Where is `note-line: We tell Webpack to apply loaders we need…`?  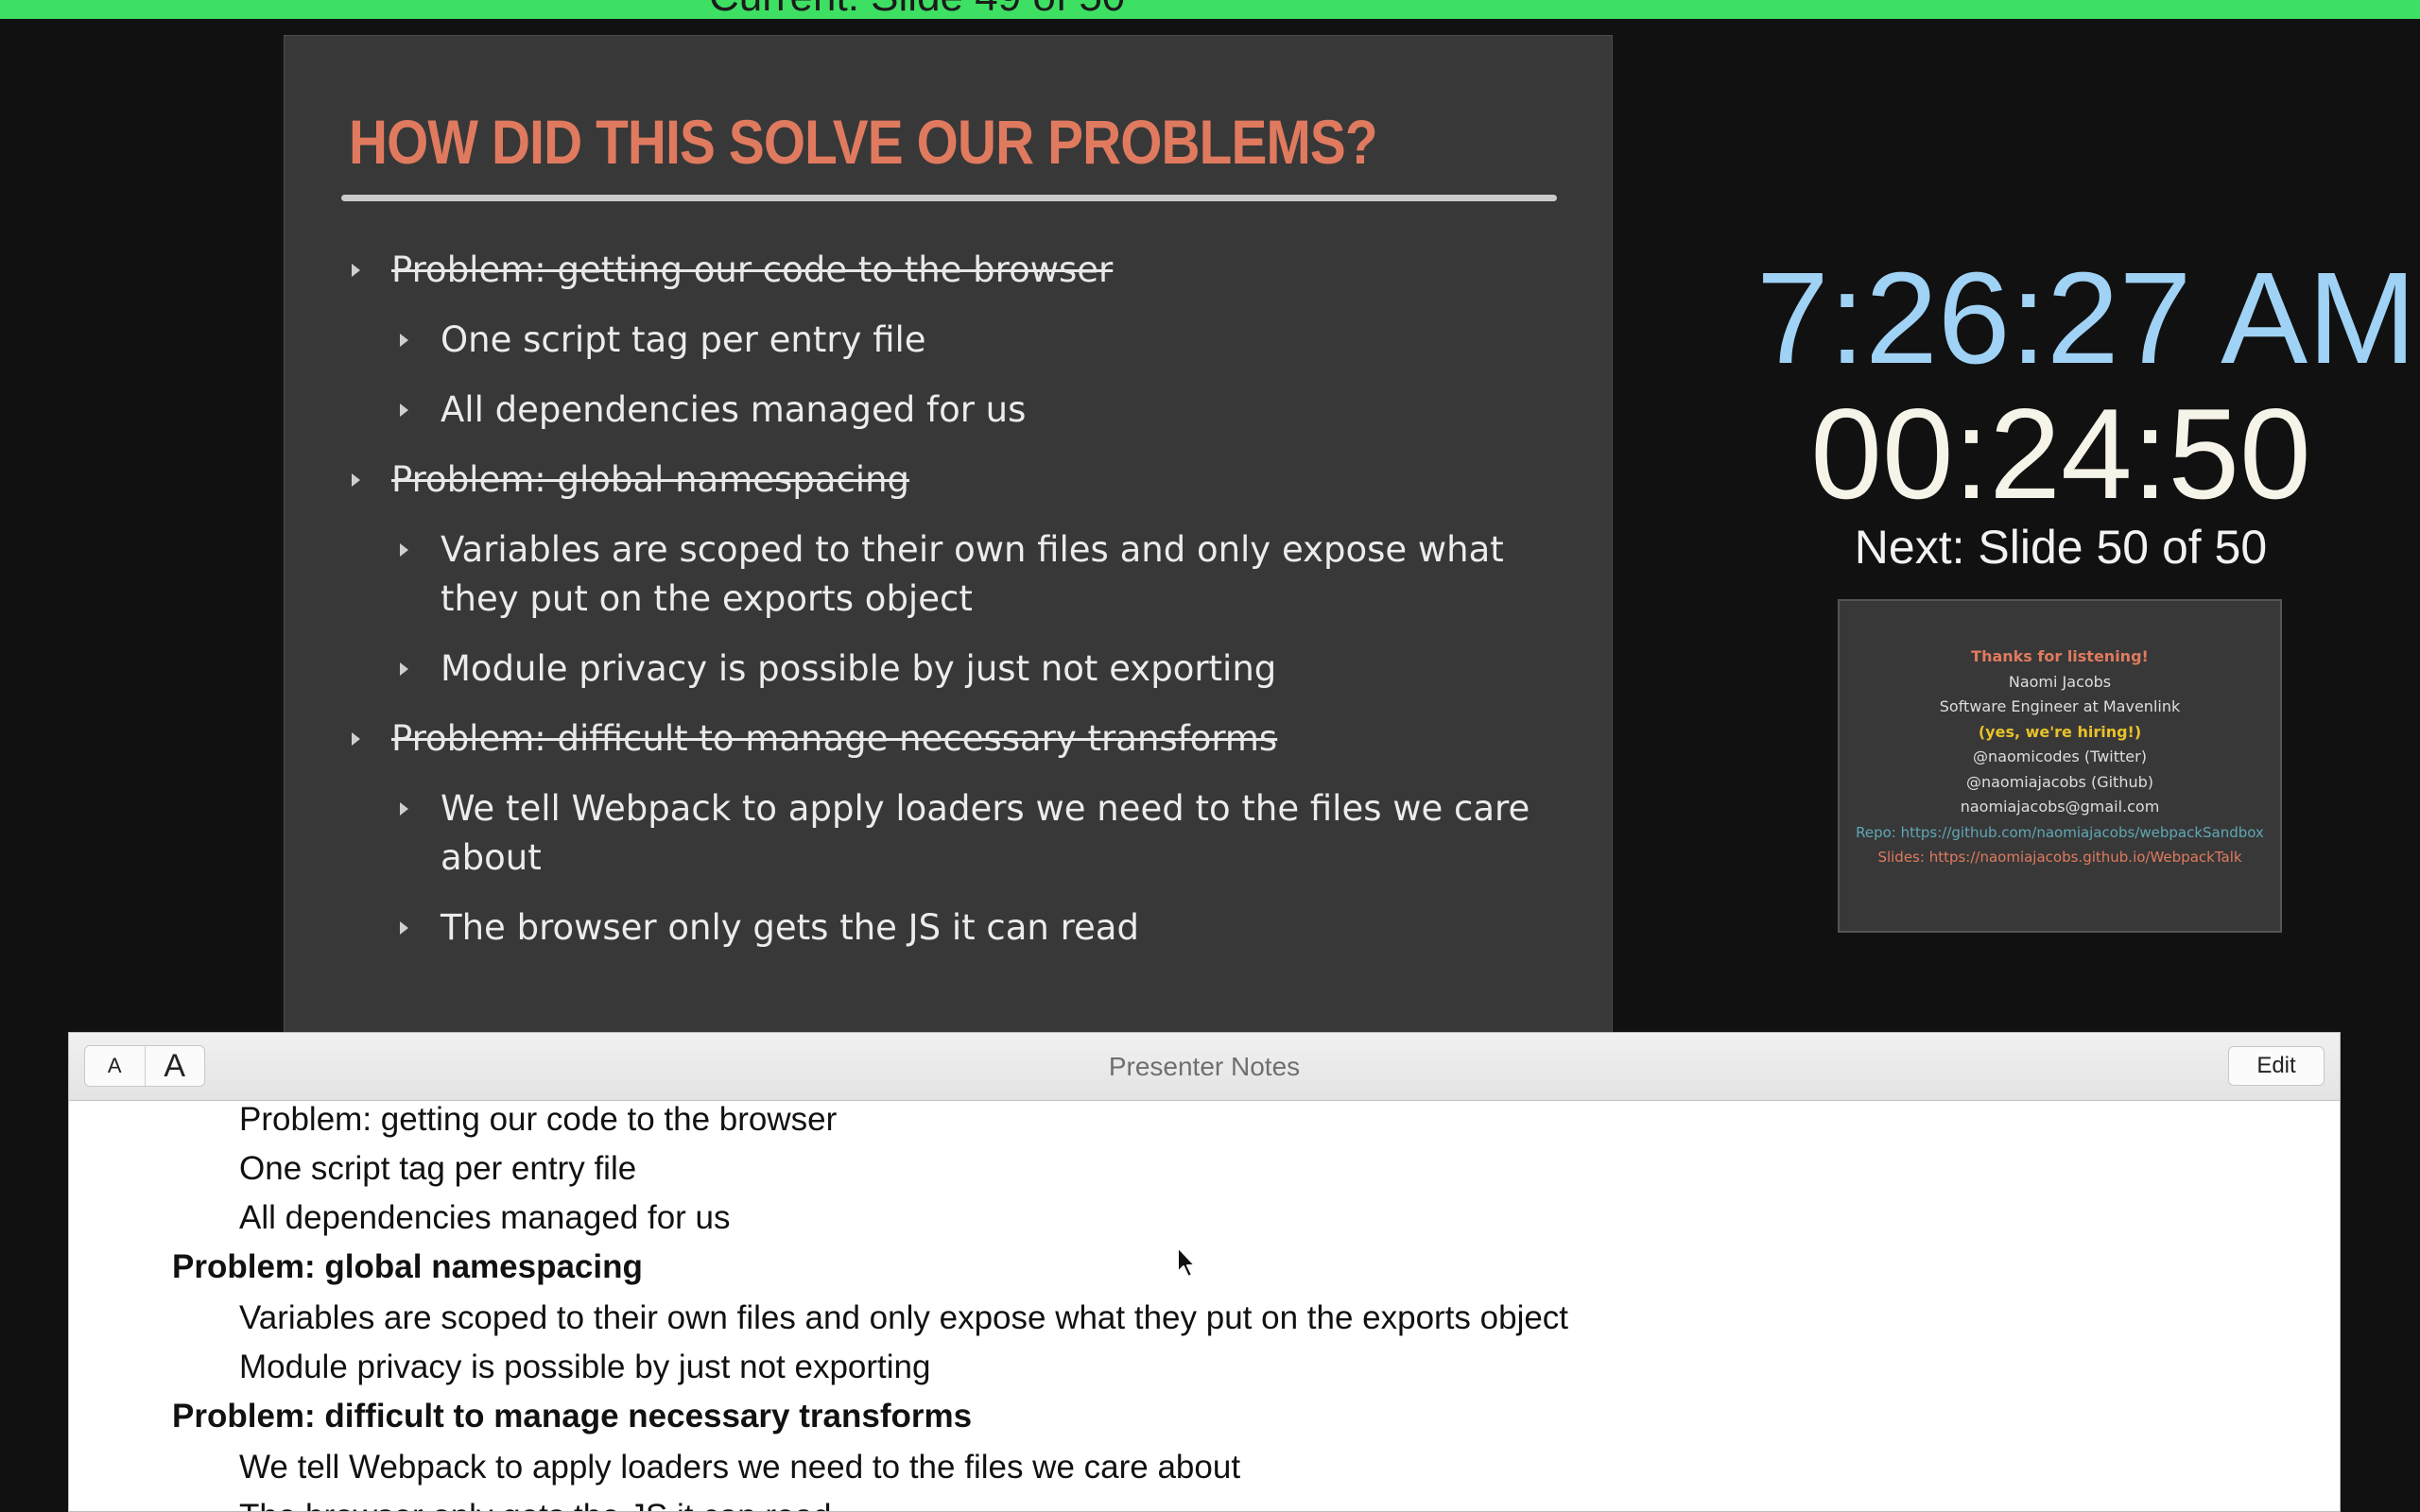 note-line: We tell Webpack to apply loaders we need… is located at coordinates (740, 1467).